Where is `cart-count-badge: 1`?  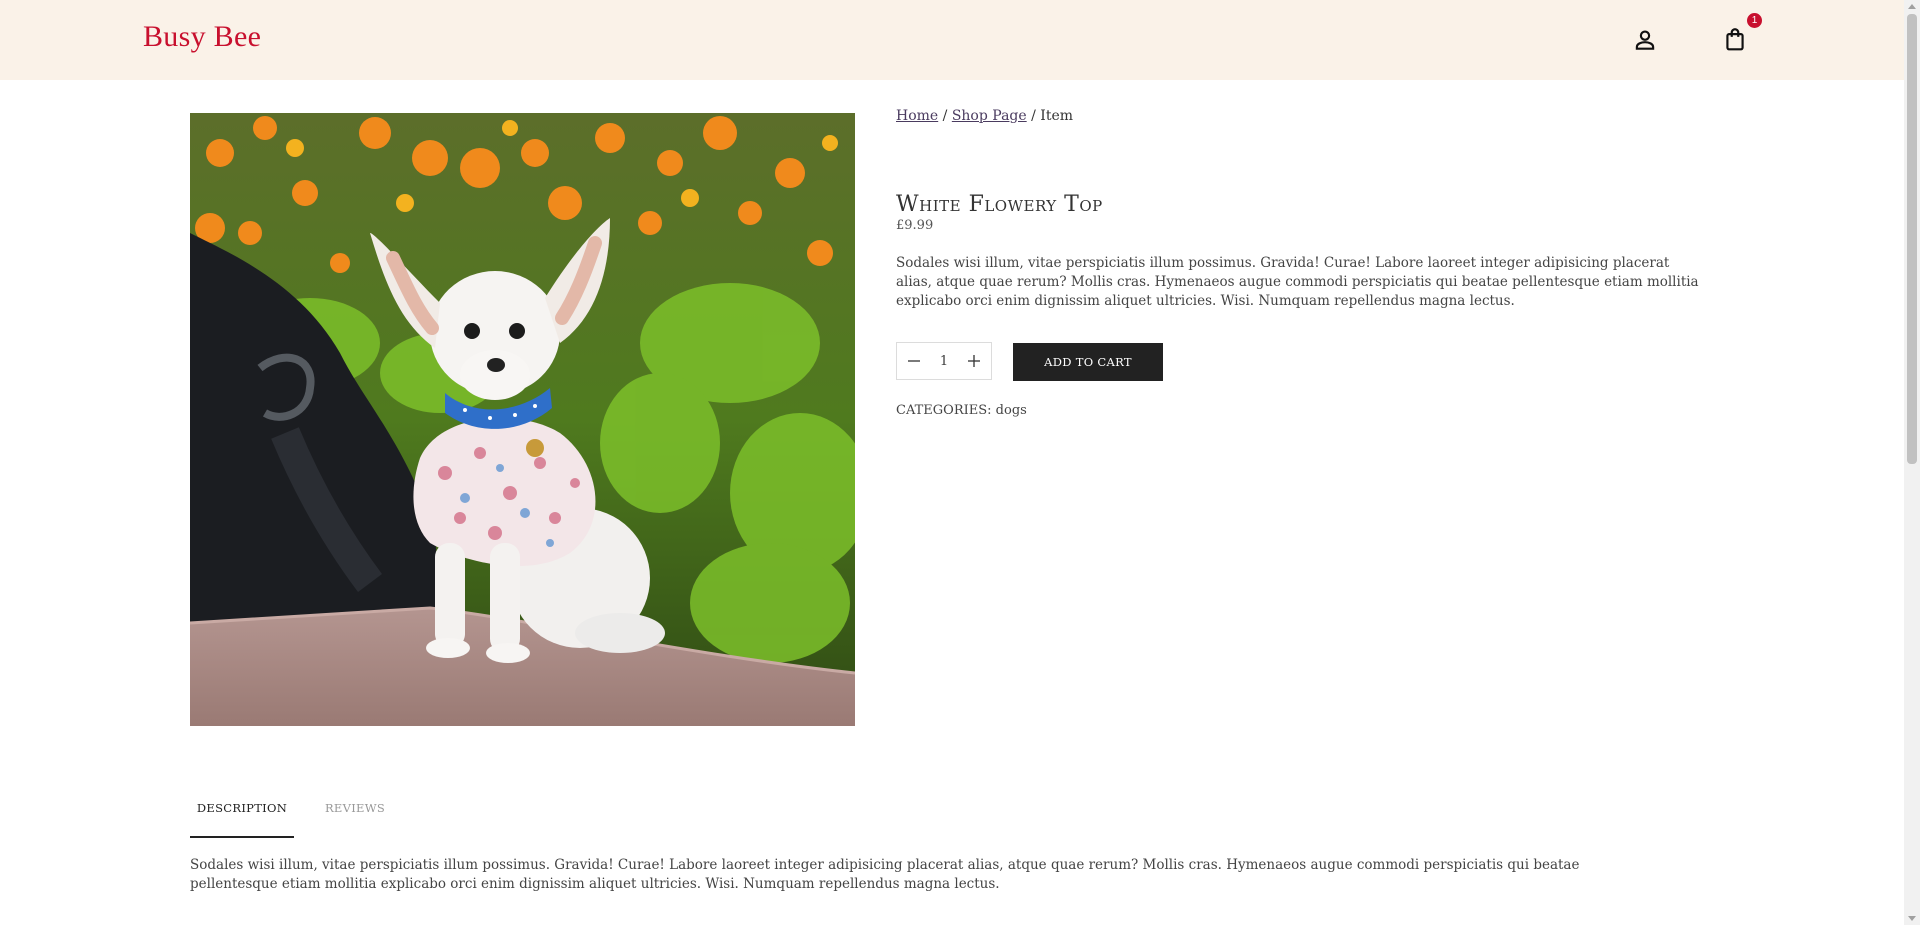 cart-count-badge: 1 is located at coordinates (1754, 20).